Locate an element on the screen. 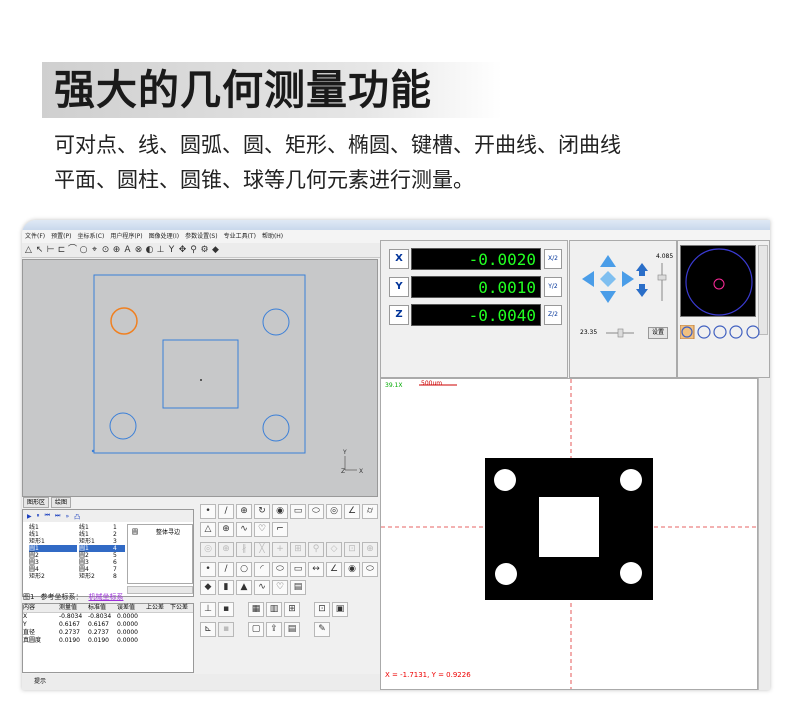 The height and width of the screenshot is (708, 790). tool-line-icon: ↖ is located at coordinates (39, 250).